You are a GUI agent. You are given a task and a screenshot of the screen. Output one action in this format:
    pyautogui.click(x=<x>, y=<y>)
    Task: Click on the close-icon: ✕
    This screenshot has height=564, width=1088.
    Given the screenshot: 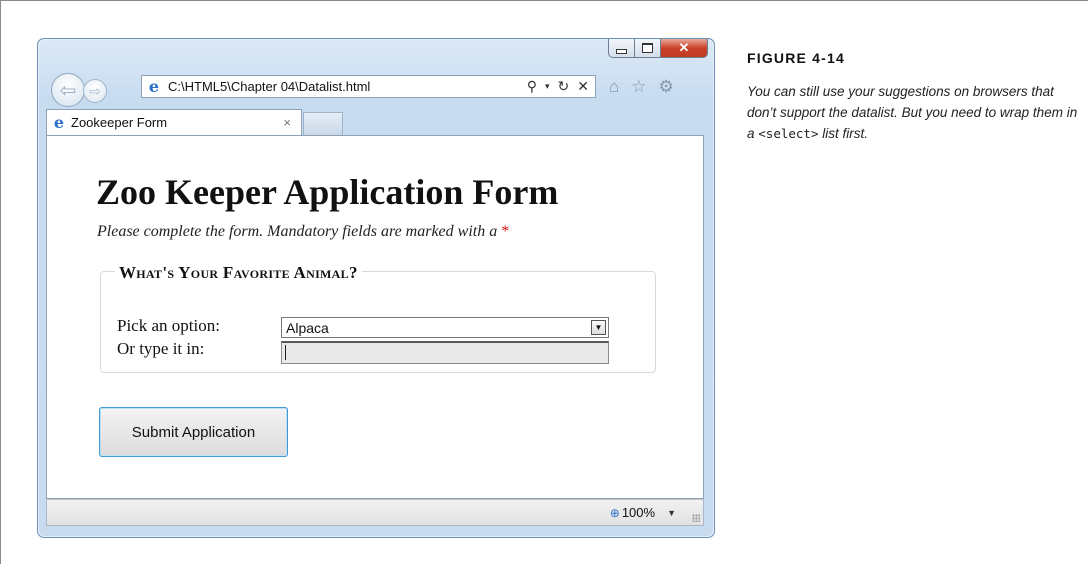 What is the action you would take?
    pyautogui.click(x=684, y=47)
    